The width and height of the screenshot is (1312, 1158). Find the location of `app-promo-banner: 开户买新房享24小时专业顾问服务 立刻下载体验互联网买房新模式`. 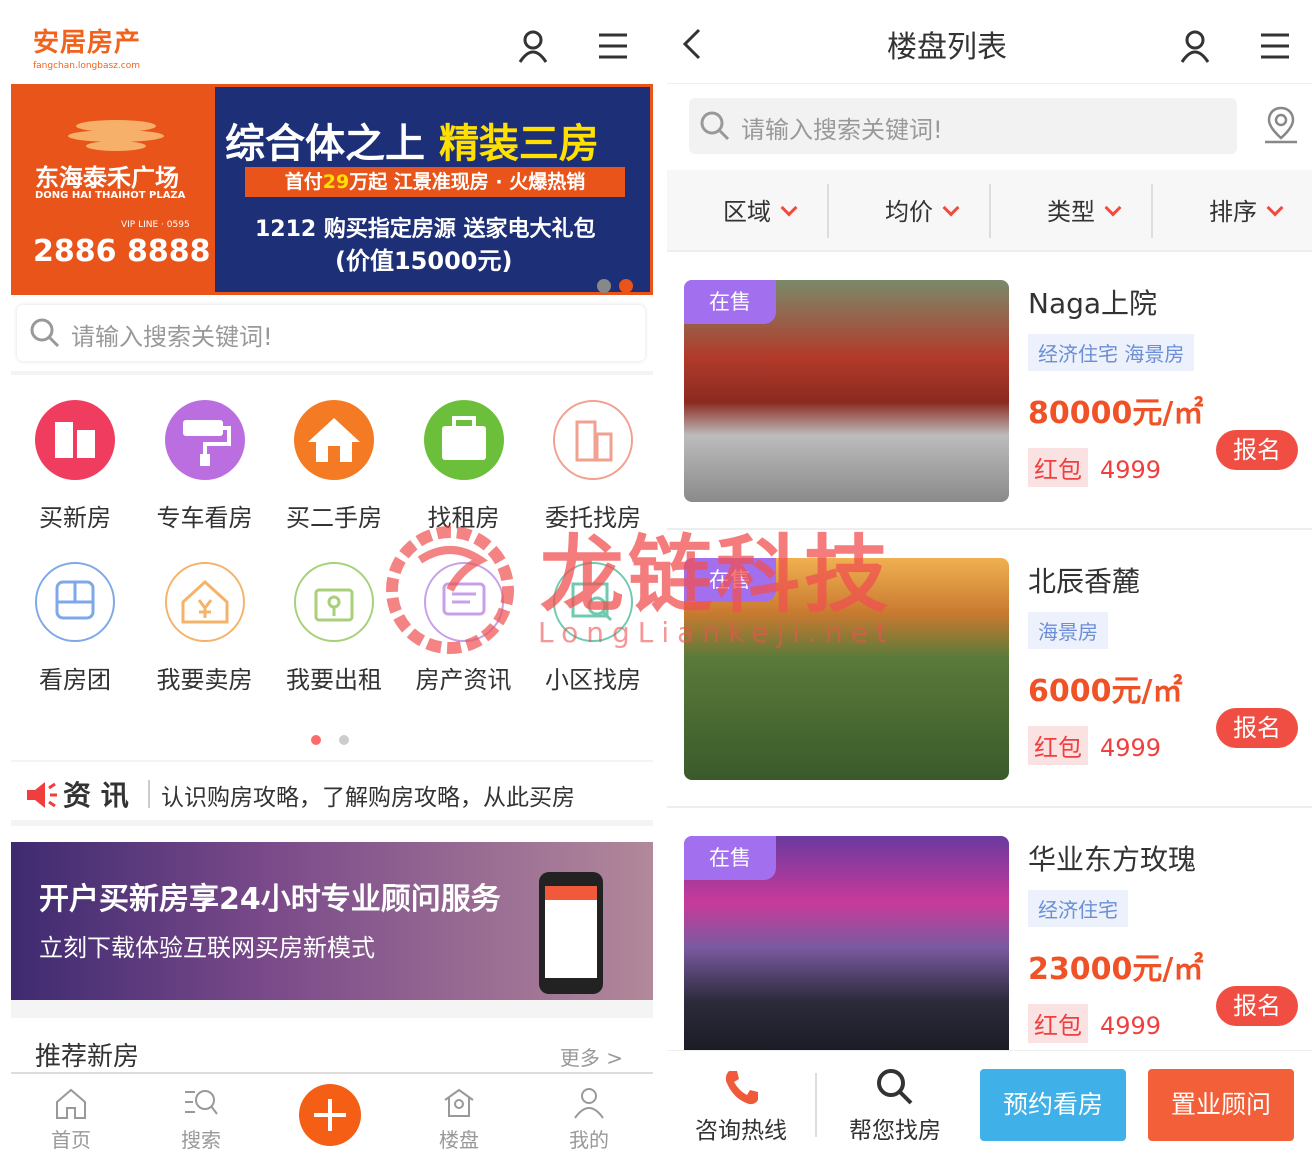

app-promo-banner: 开户买新房享24小时专业顾问服务 立刻下载体验互联网买房新模式 is located at coordinates (332, 921).